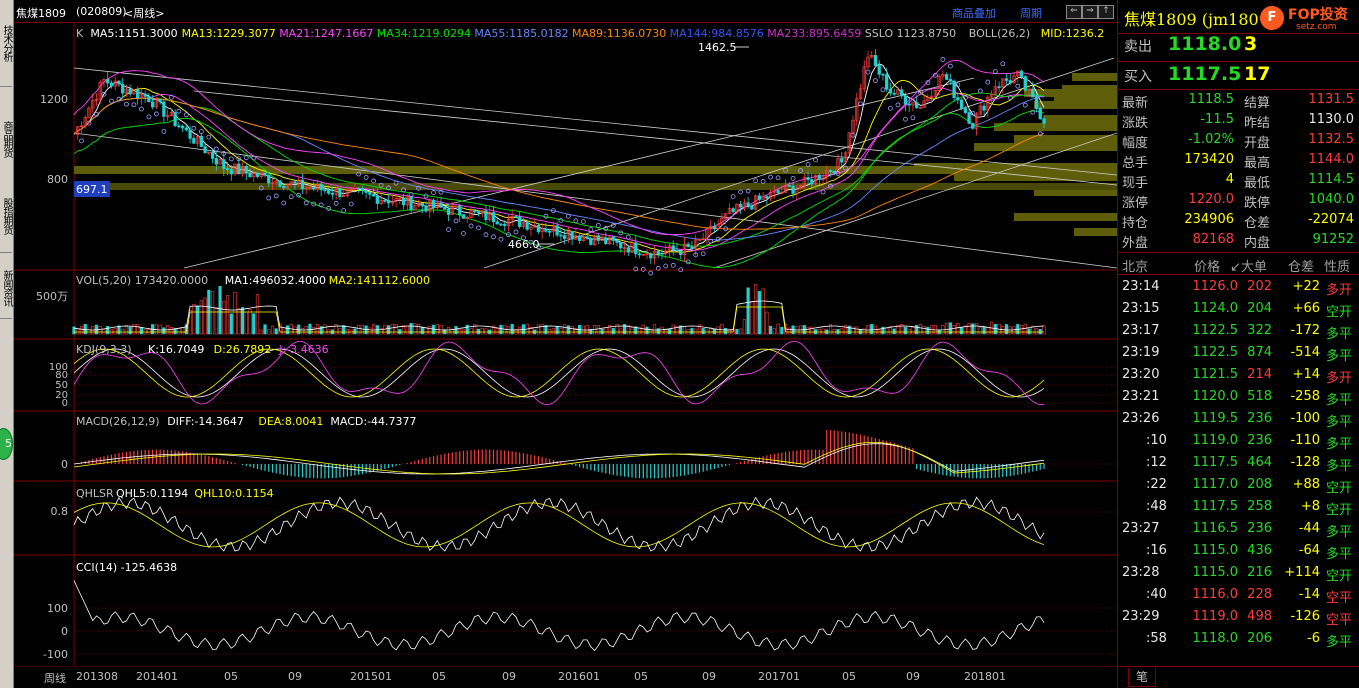 The width and height of the screenshot is (1359, 688). What do you see at coordinates (6, 43) in the screenshot?
I see `side-tab-tech-analysis: 技术分析` at bounding box center [6, 43].